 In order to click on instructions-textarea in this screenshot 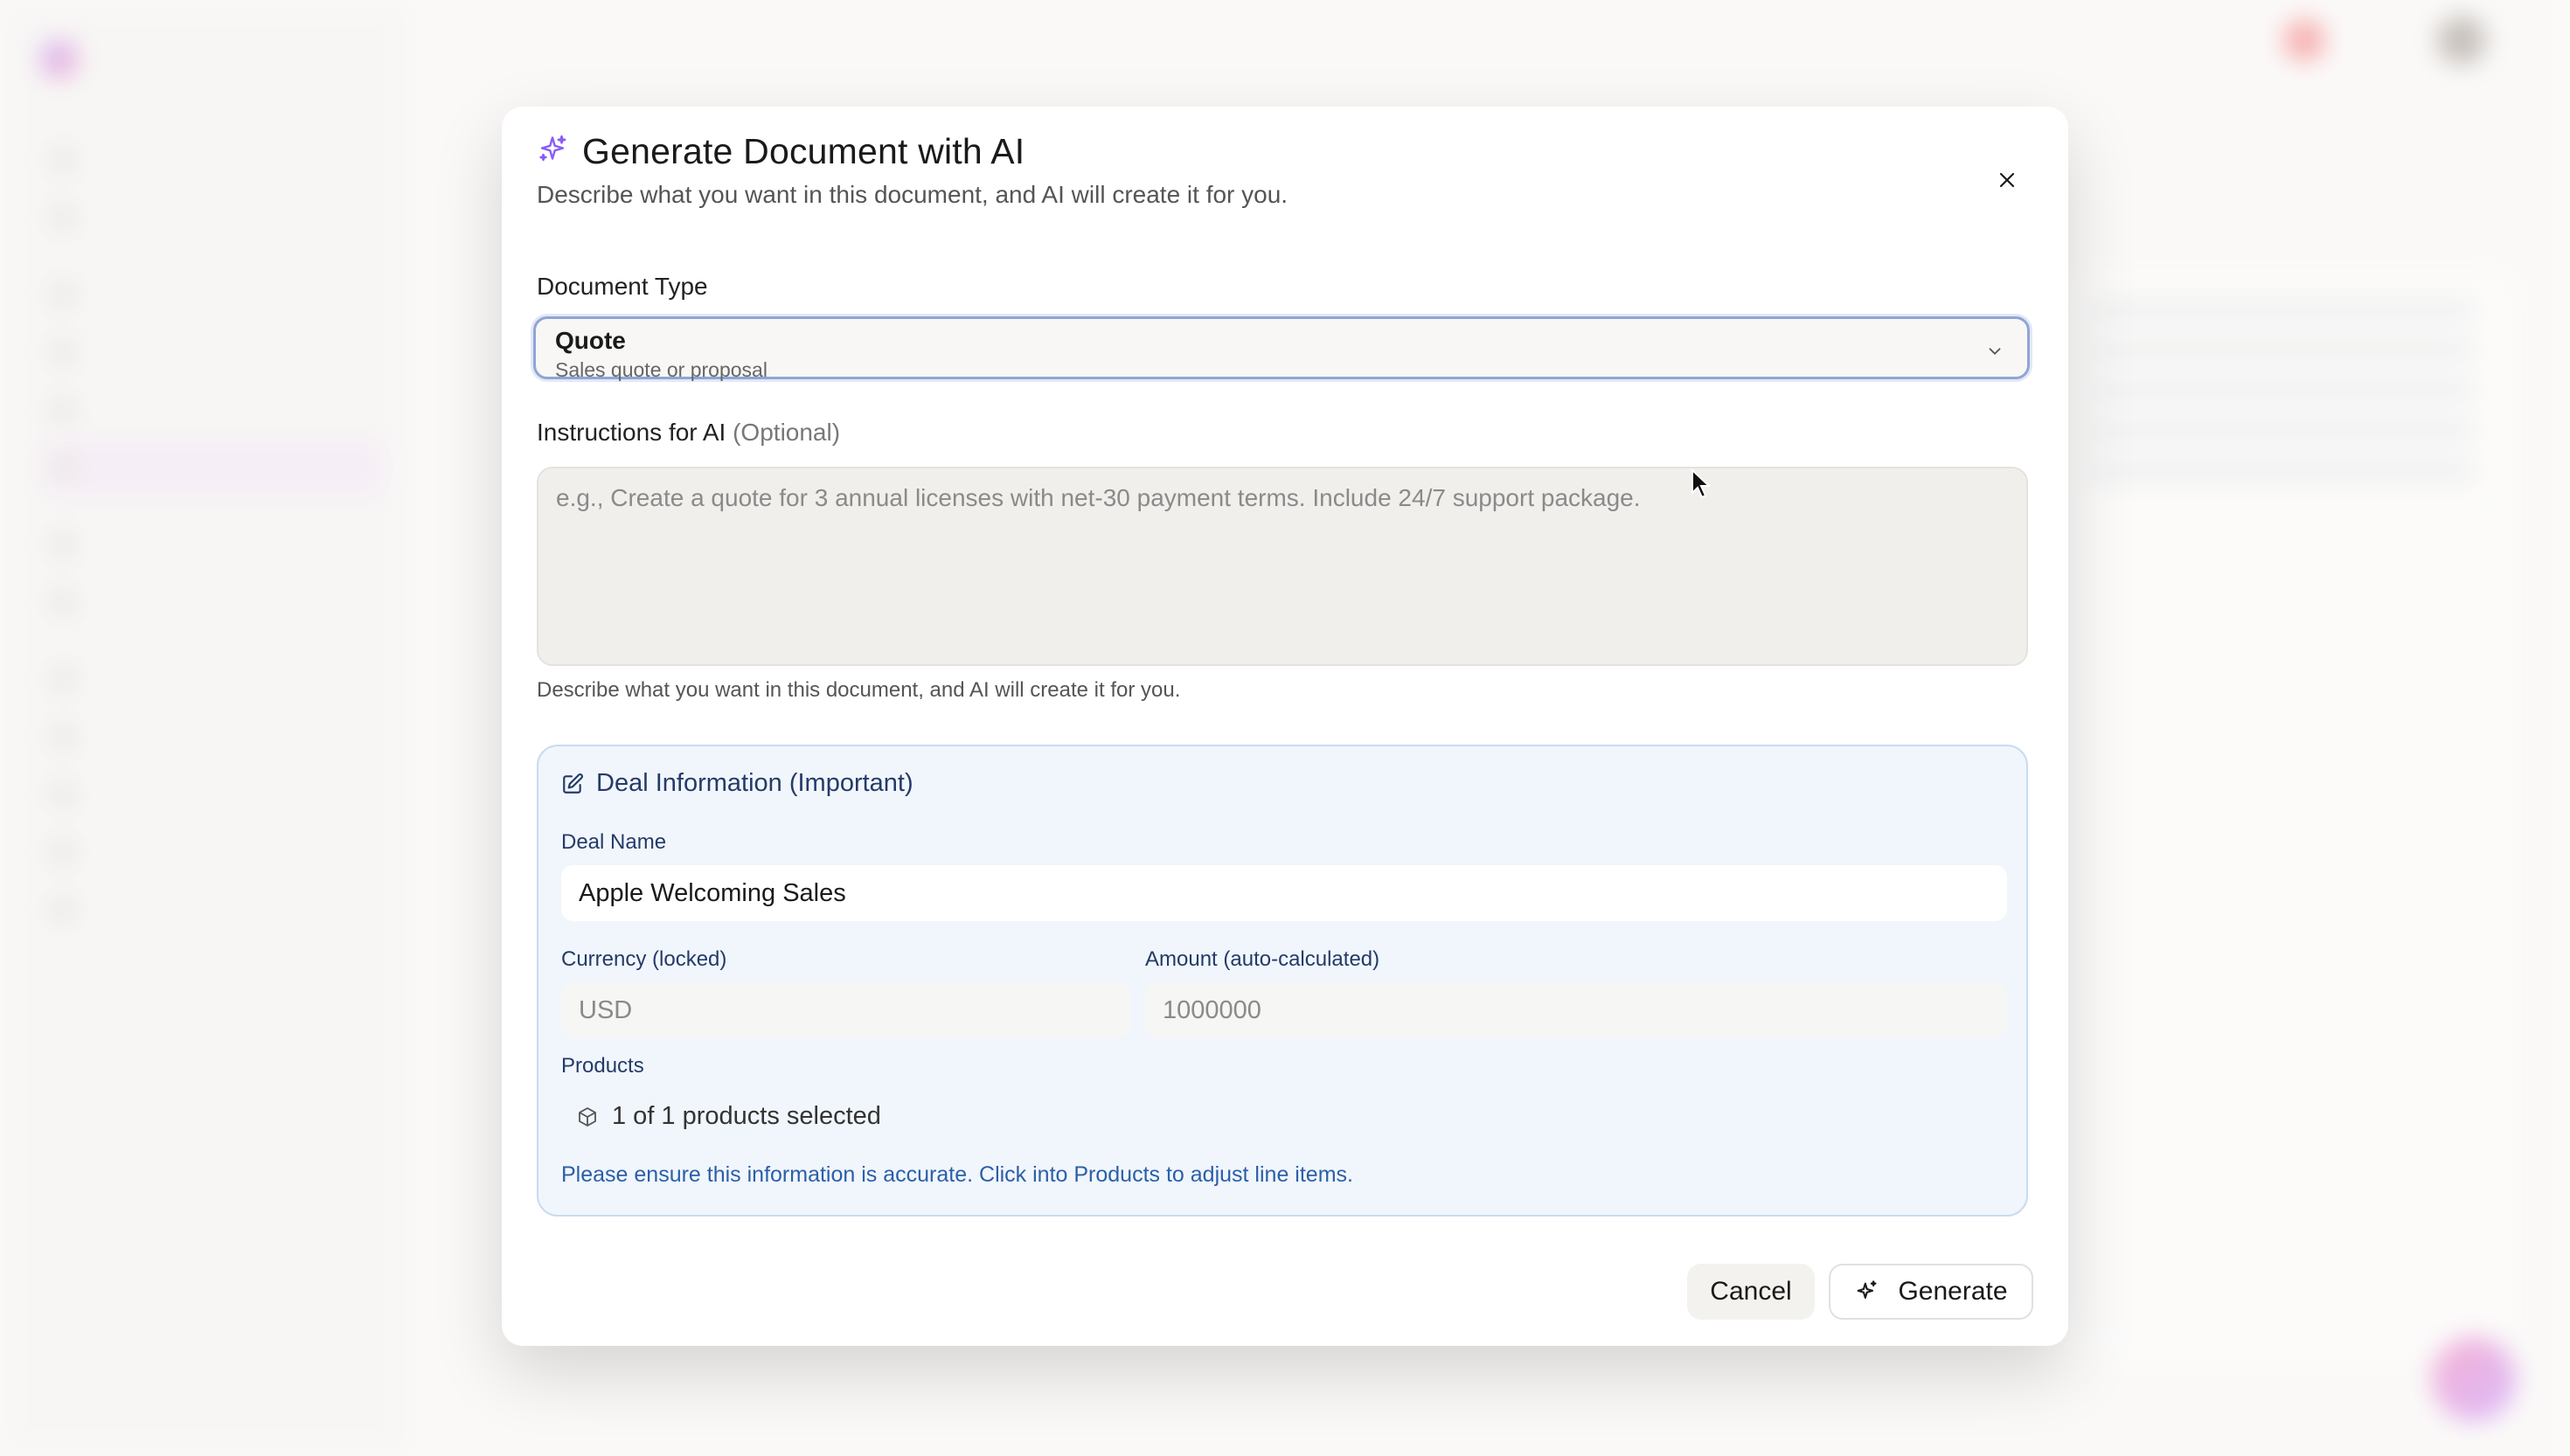, I will do `click(1282, 566)`.